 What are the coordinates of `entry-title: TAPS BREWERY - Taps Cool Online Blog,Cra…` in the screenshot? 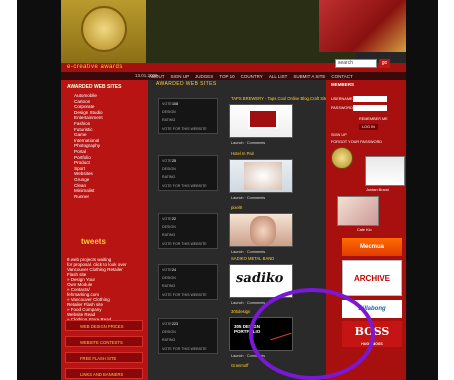 It's located at (279, 98).